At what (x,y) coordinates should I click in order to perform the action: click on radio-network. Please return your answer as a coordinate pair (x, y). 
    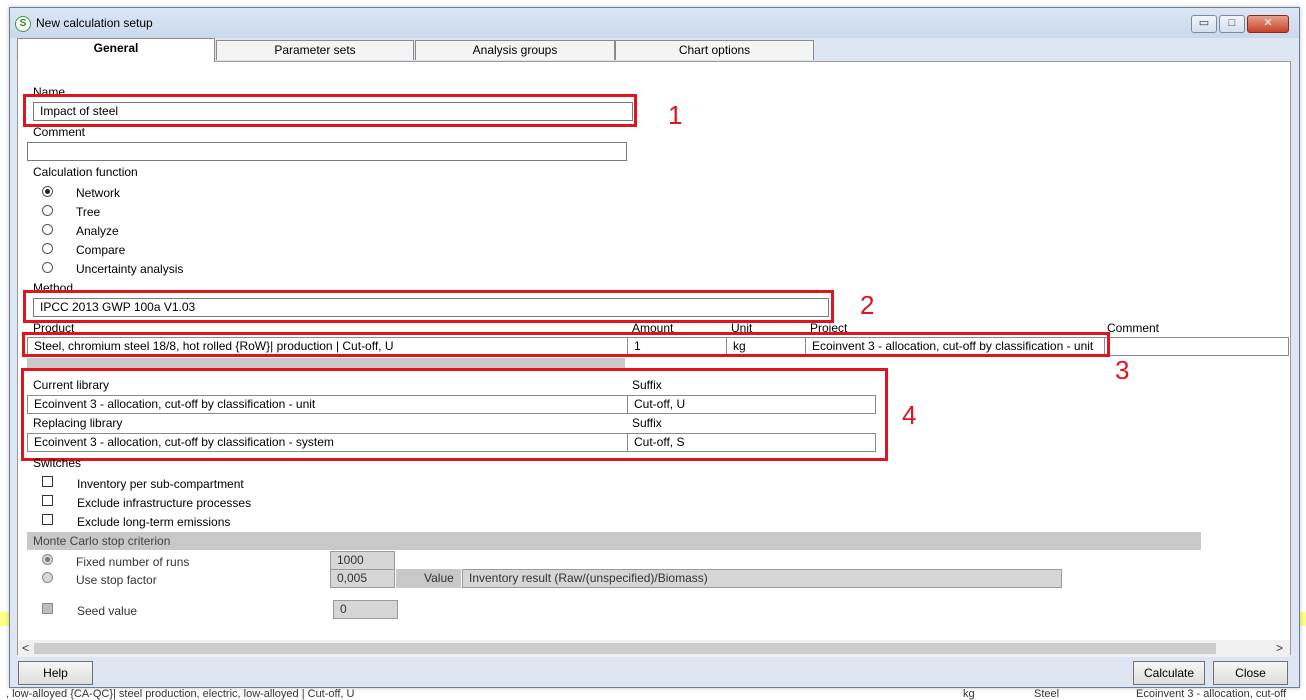
    Looking at the image, I should click on (47, 191).